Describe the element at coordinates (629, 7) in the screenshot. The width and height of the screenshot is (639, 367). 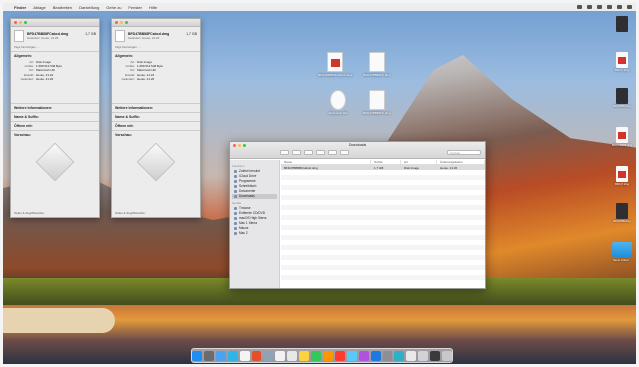
I see `notification-icon` at that location.